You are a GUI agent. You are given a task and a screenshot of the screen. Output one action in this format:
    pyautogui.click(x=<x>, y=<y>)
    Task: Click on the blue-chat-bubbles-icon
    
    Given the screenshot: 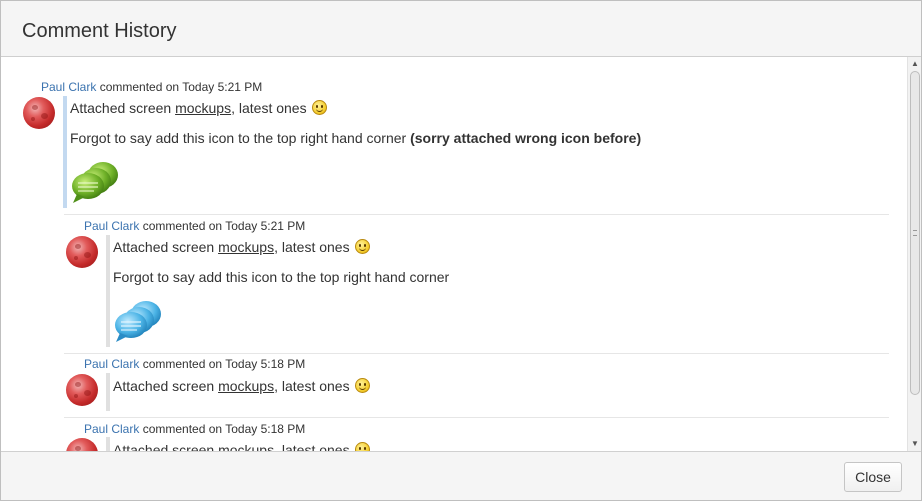 What is the action you would take?
    pyautogui.click(x=138, y=320)
    